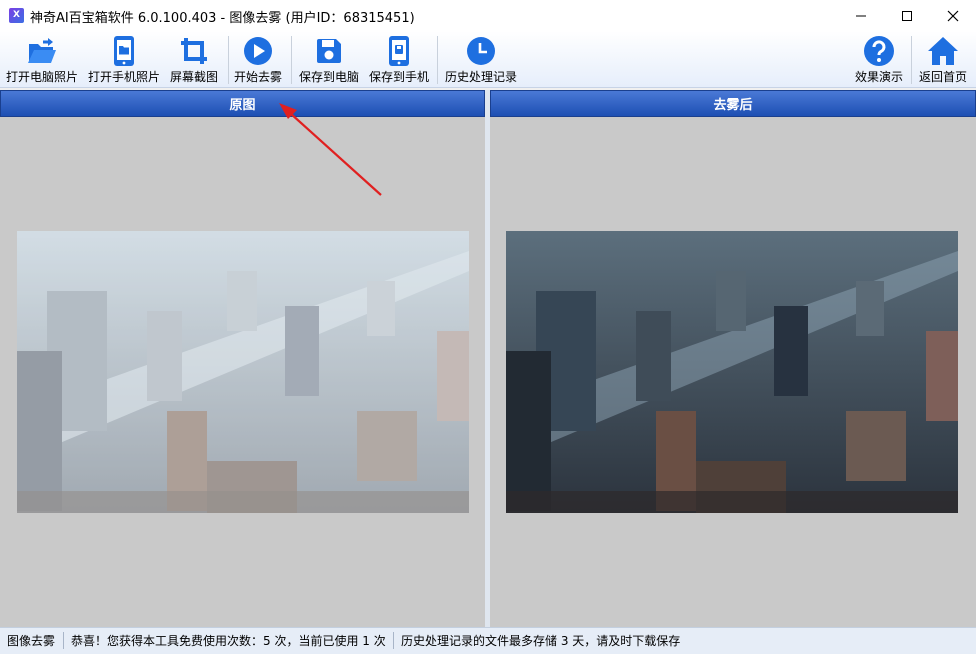 Image resolution: width=976 pixels, height=654 pixels. Describe the element at coordinates (399, 77) in the screenshot. I see `save-to-phone-label: 保存到手机` at that location.